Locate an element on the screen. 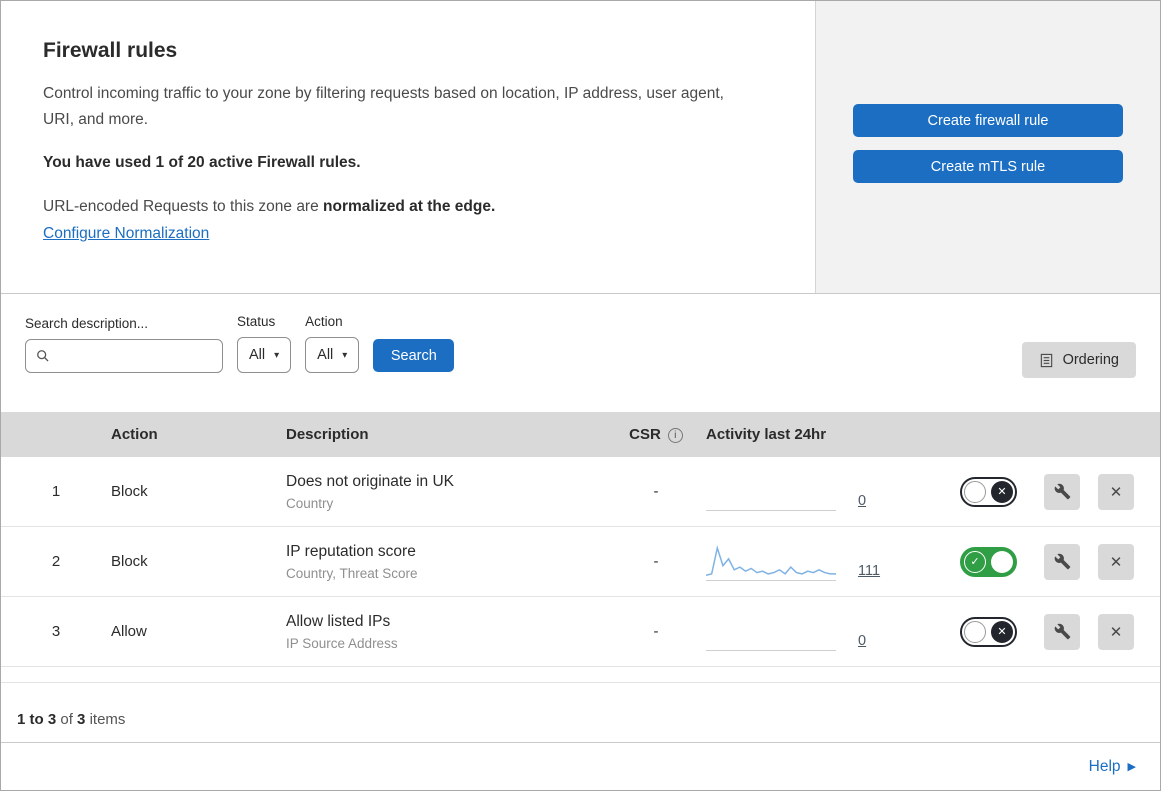 This screenshot has height=791, width=1161. action-filter-group: Action All ▾ is located at coordinates (332, 343).